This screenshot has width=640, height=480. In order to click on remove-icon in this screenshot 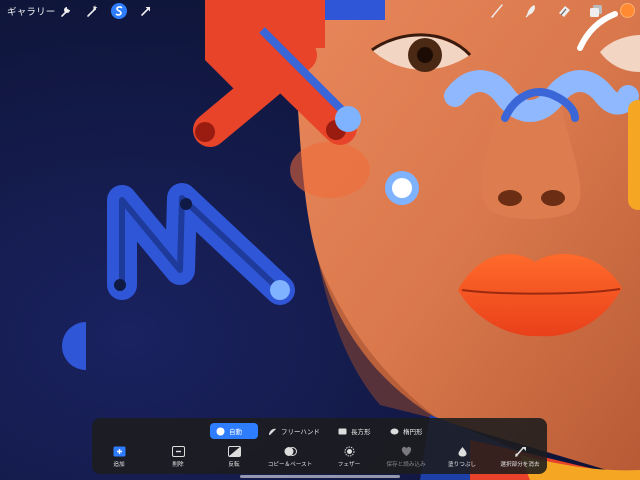, I will do `click(178, 451)`.